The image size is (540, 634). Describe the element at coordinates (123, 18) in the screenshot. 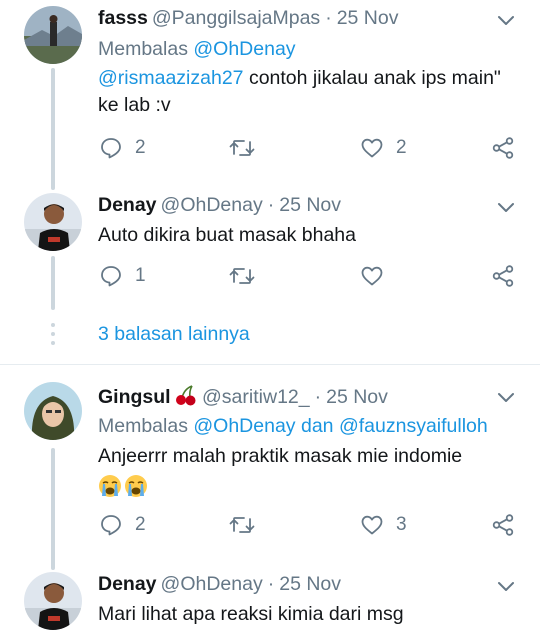

I see `display-name: fasss` at that location.